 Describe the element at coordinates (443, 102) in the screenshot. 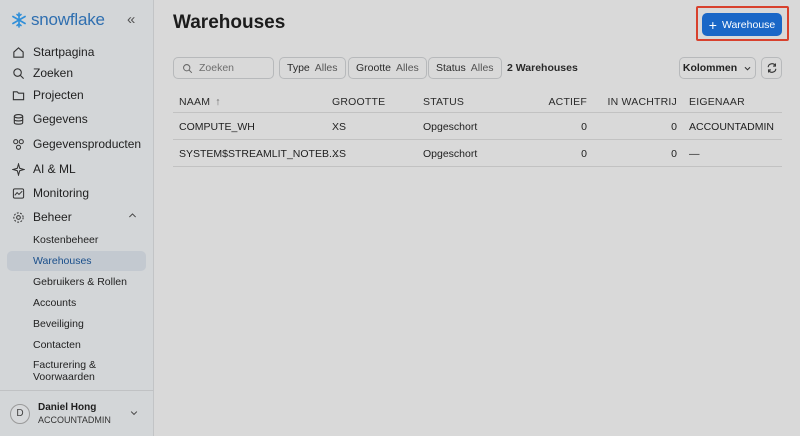

I see `column-header-status: STATUS` at that location.